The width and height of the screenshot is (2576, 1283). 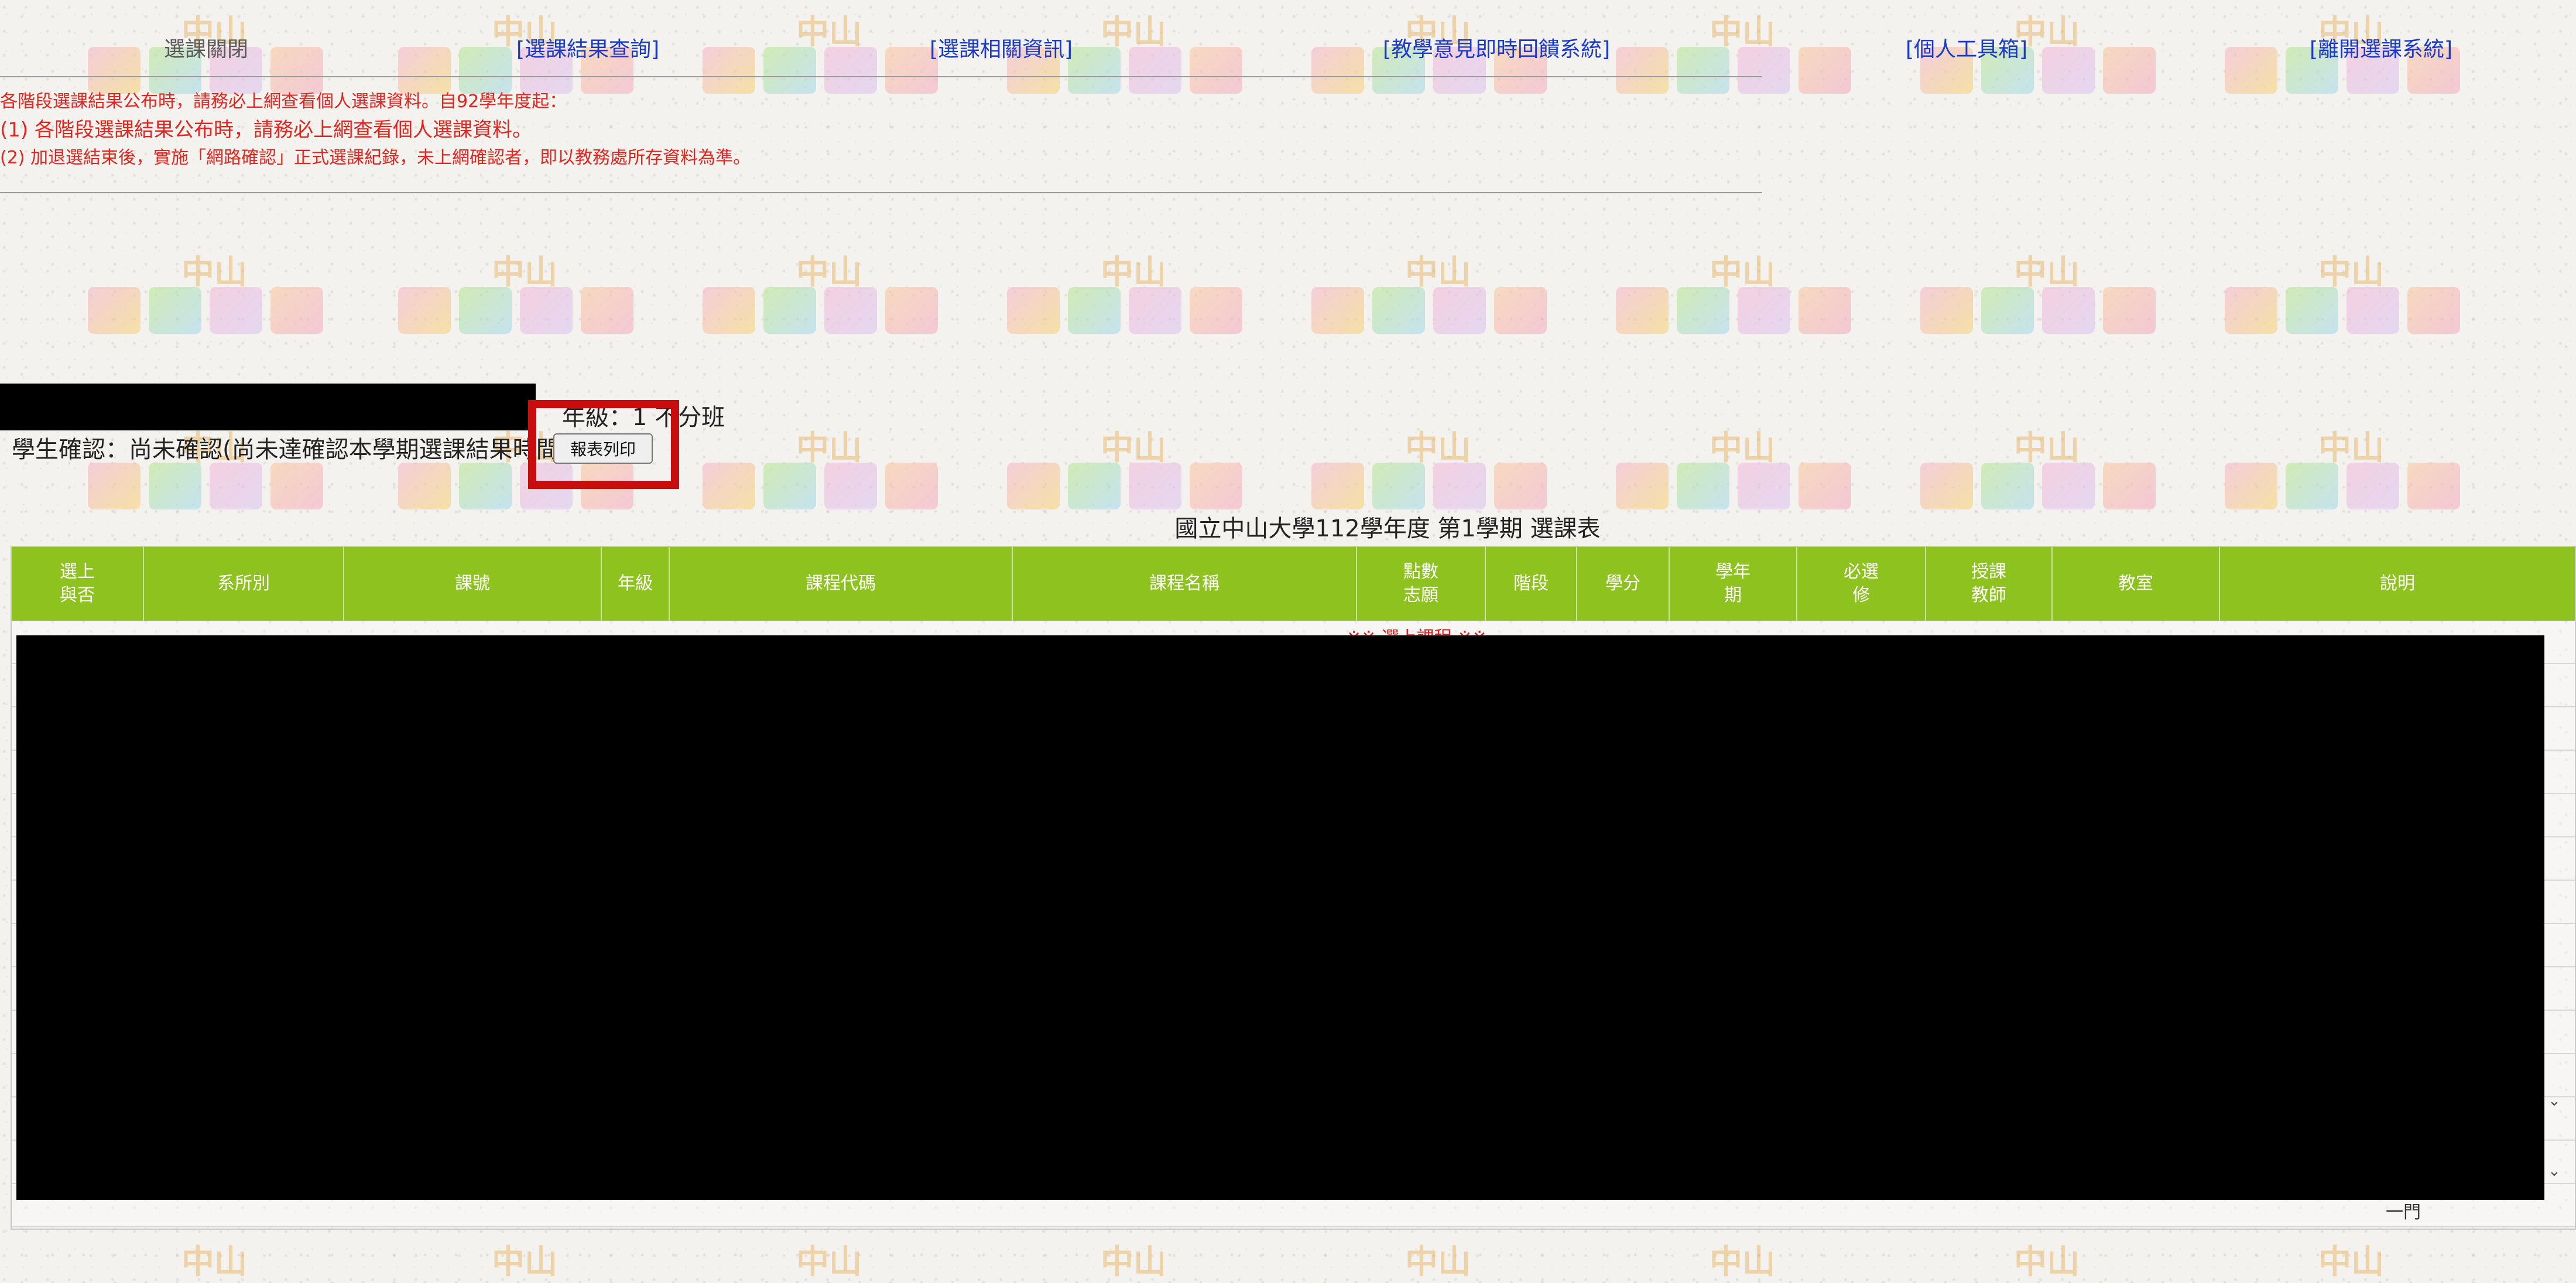 What do you see at coordinates (268, 407) in the screenshot?
I see `redacted-student-info` at bounding box center [268, 407].